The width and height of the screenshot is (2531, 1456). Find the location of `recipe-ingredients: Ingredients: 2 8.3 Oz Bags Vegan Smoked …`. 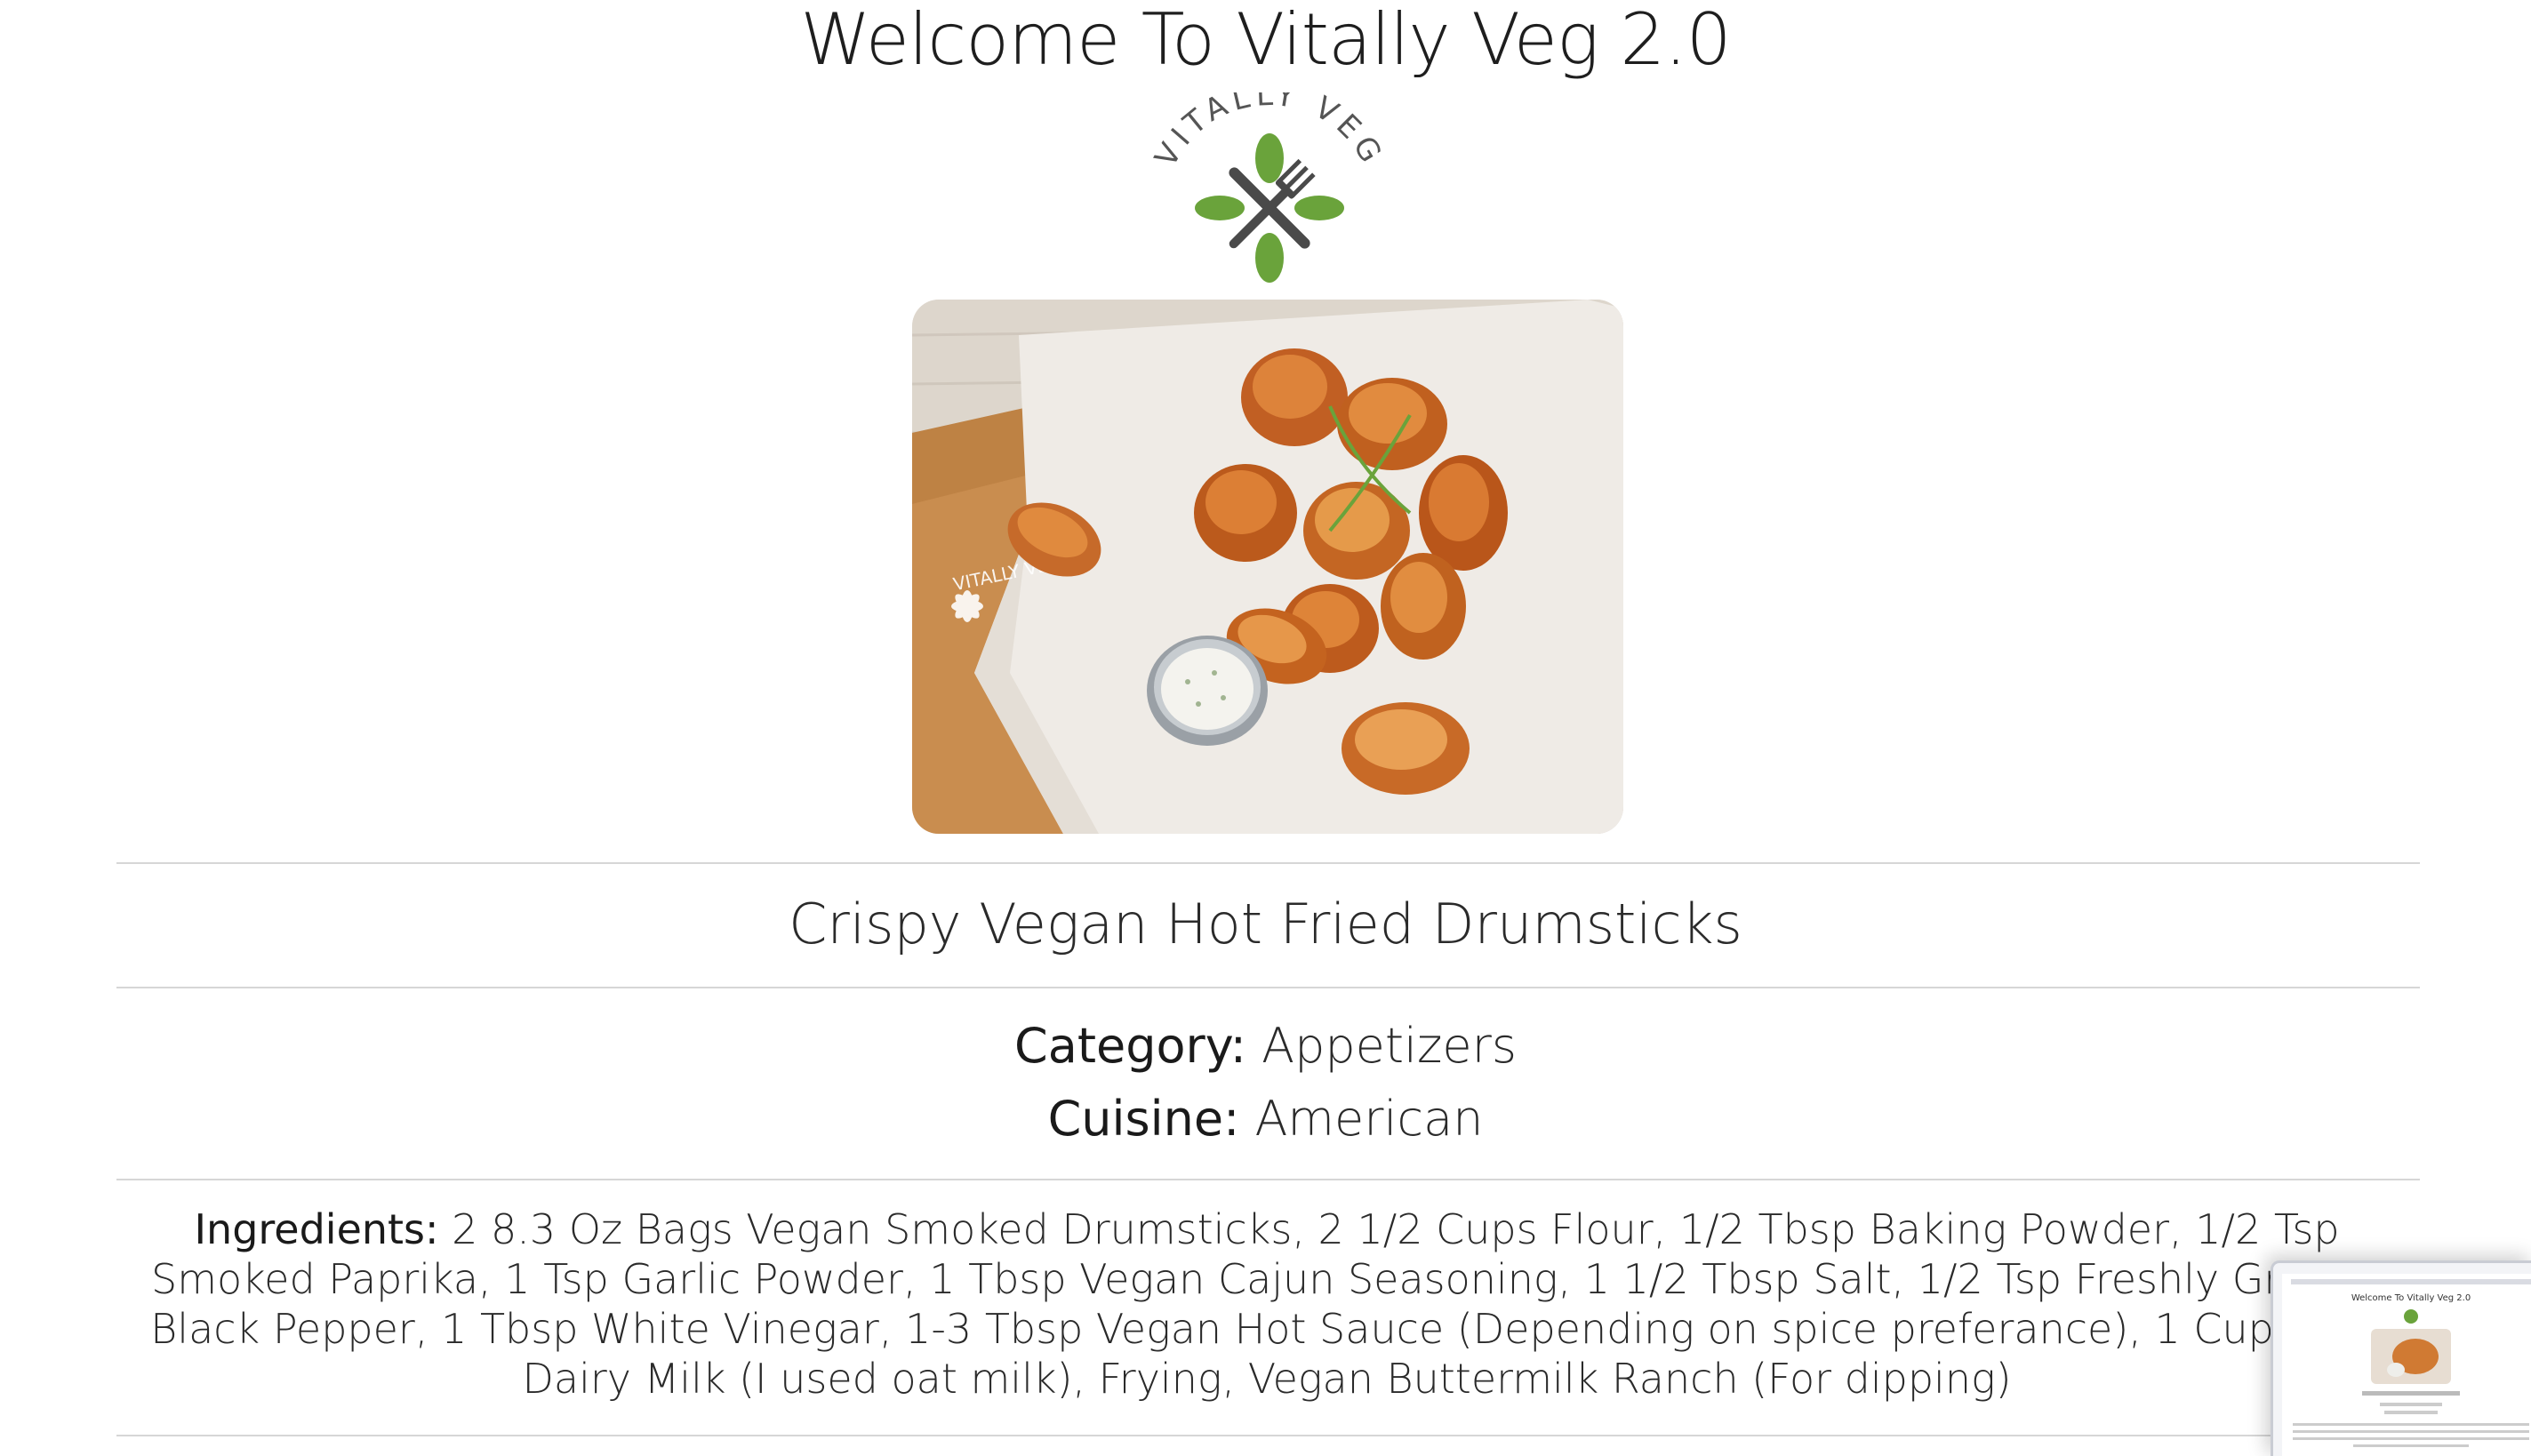

recipe-ingredients: Ingredients: 2 8.3 Oz Bags Vegan Smoked … is located at coordinates (1267, 1304).